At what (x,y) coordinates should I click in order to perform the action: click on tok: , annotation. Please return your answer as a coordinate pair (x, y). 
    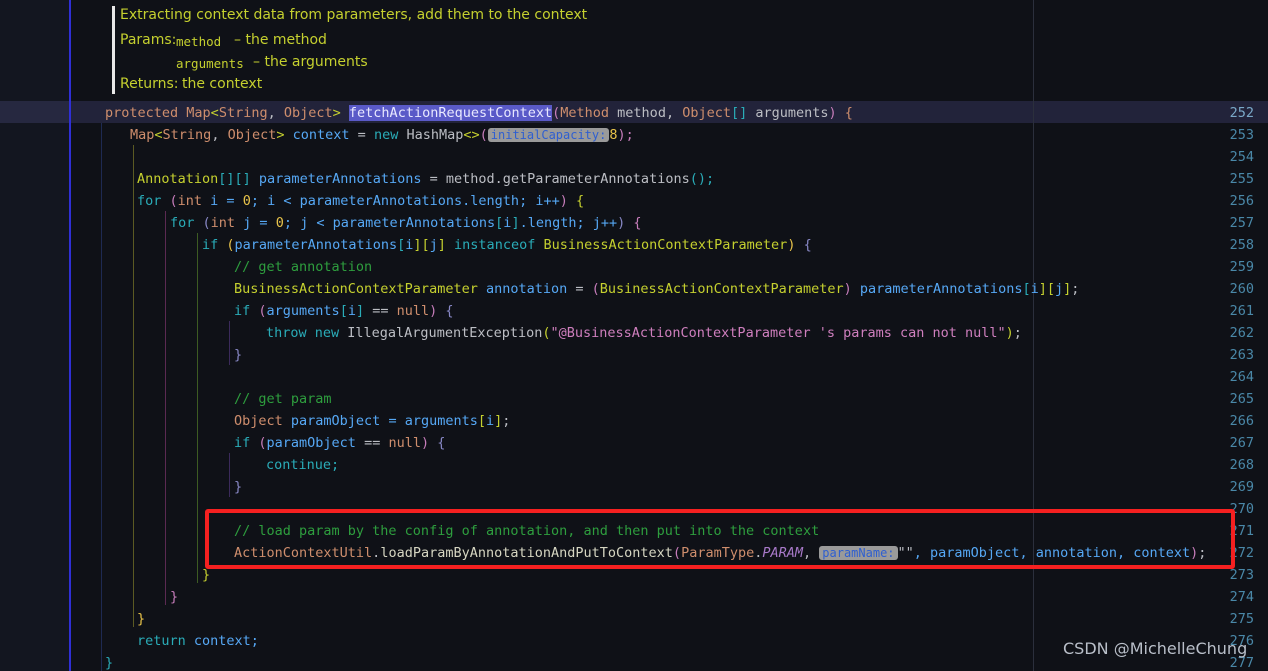
    Looking at the image, I should click on (1068, 553).